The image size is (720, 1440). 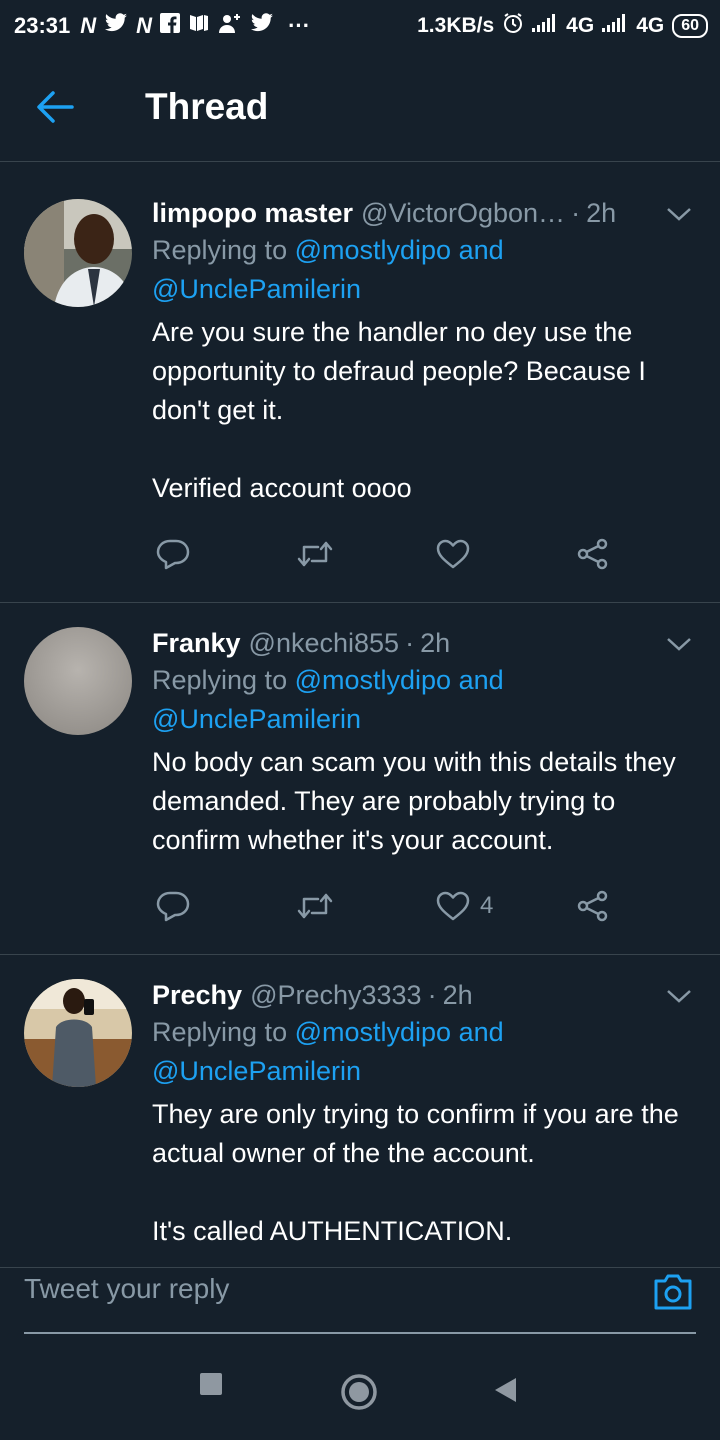 I want to click on recent-apps-button, so click(x=211, y=1386).